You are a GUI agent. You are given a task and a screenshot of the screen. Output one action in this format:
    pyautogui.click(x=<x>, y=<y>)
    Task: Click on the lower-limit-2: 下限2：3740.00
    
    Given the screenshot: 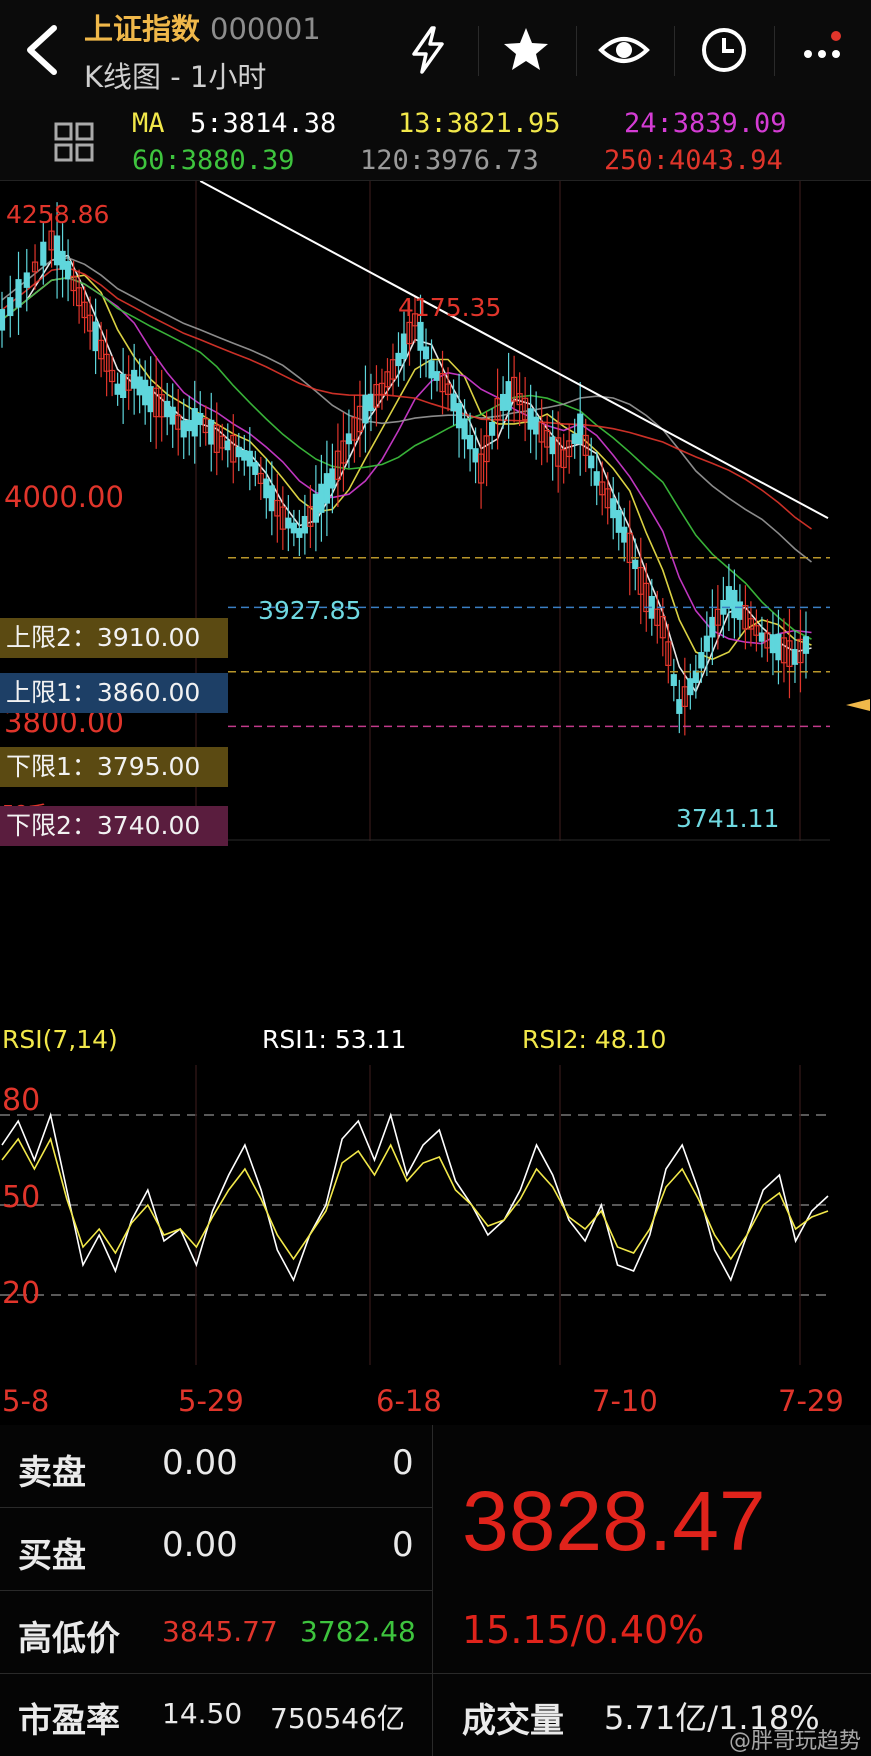 What is the action you would take?
    pyautogui.click(x=114, y=826)
    